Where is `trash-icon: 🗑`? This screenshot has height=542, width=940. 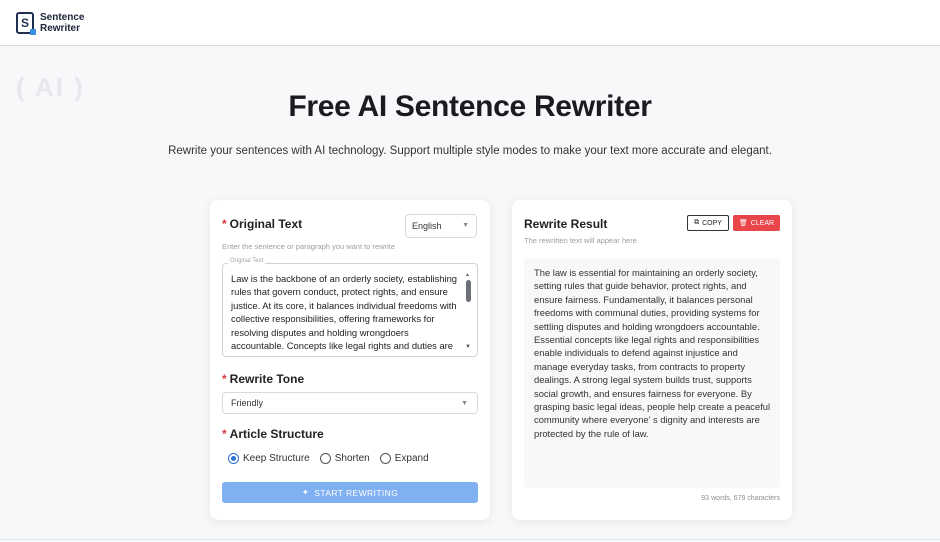
trash-icon: 🗑 is located at coordinates (743, 223).